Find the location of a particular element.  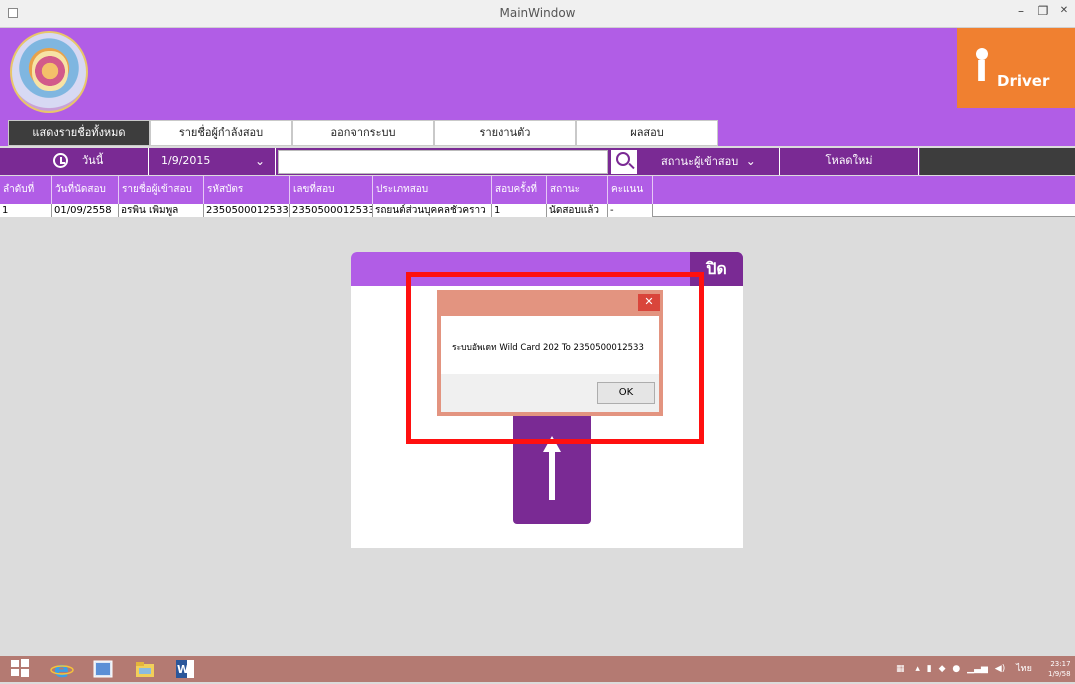

table-cell: รถยนต์ส่วนบุคคลชั่วคราว is located at coordinates (432, 210).